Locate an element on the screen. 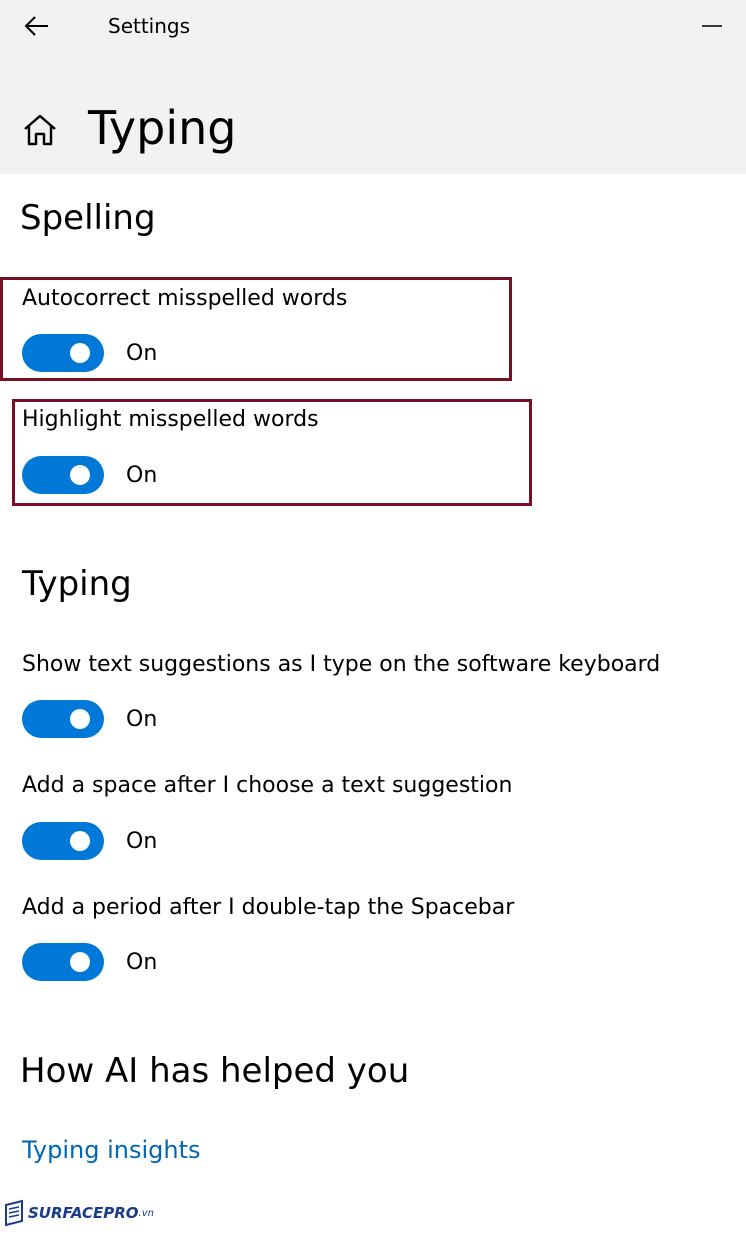 The height and width of the screenshot is (1235, 746). typing-insights-link: Typing insights is located at coordinates (111, 1150).